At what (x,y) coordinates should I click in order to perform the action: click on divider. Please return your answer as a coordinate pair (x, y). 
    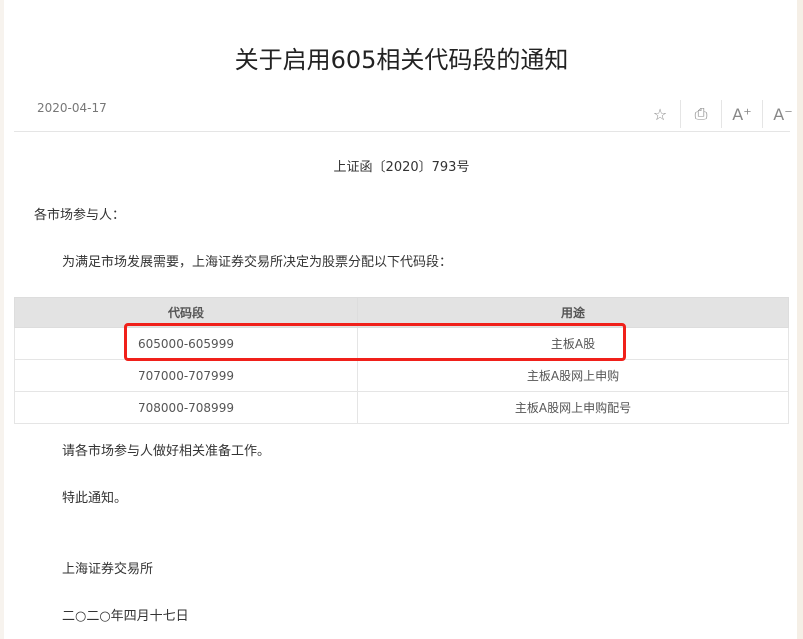
    Looking at the image, I should click on (402, 131).